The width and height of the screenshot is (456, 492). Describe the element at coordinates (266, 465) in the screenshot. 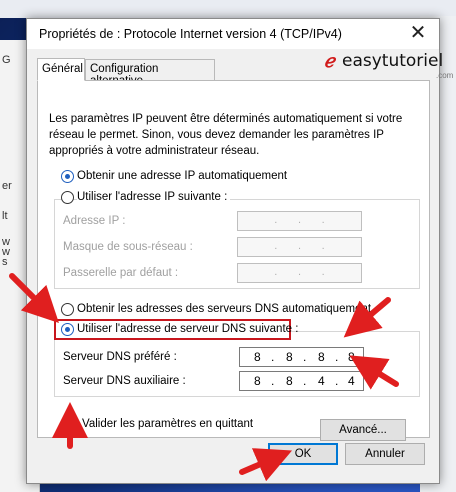

I see `arrow-to-ok` at that location.